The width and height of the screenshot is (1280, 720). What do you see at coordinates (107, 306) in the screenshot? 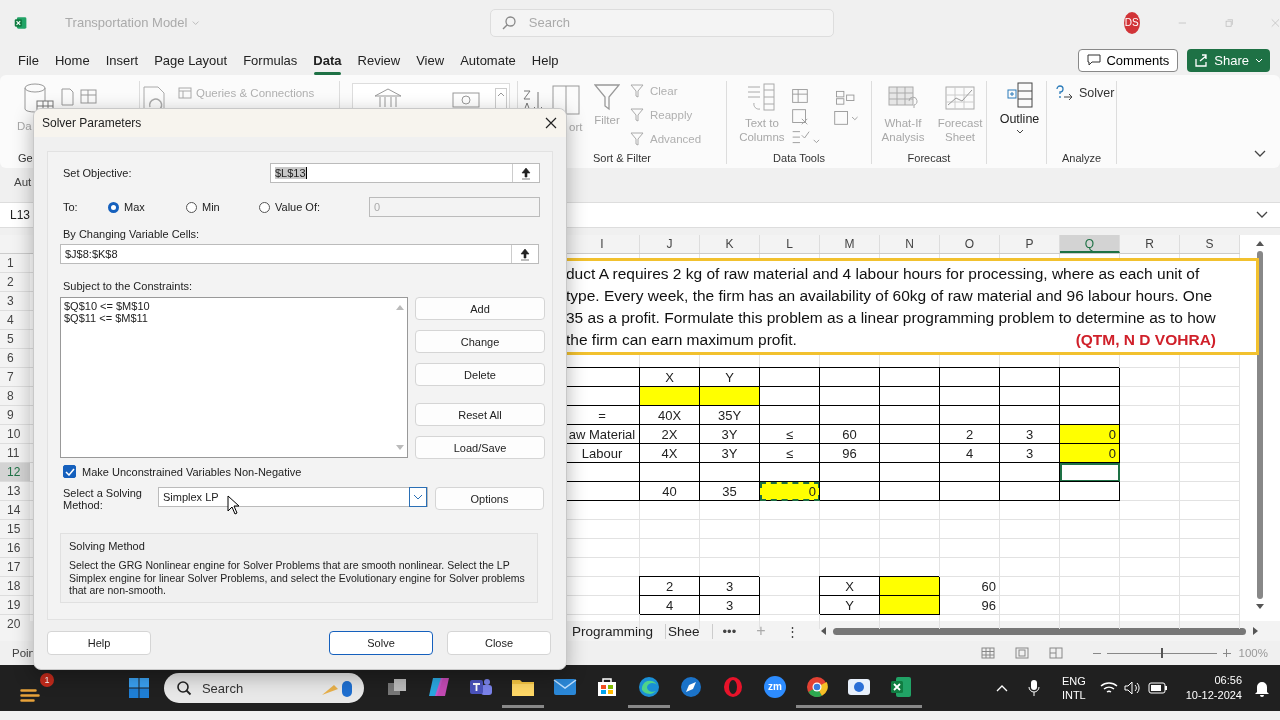
I see `constraint-item: $Q$10 <= $M$10` at bounding box center [107, 306].